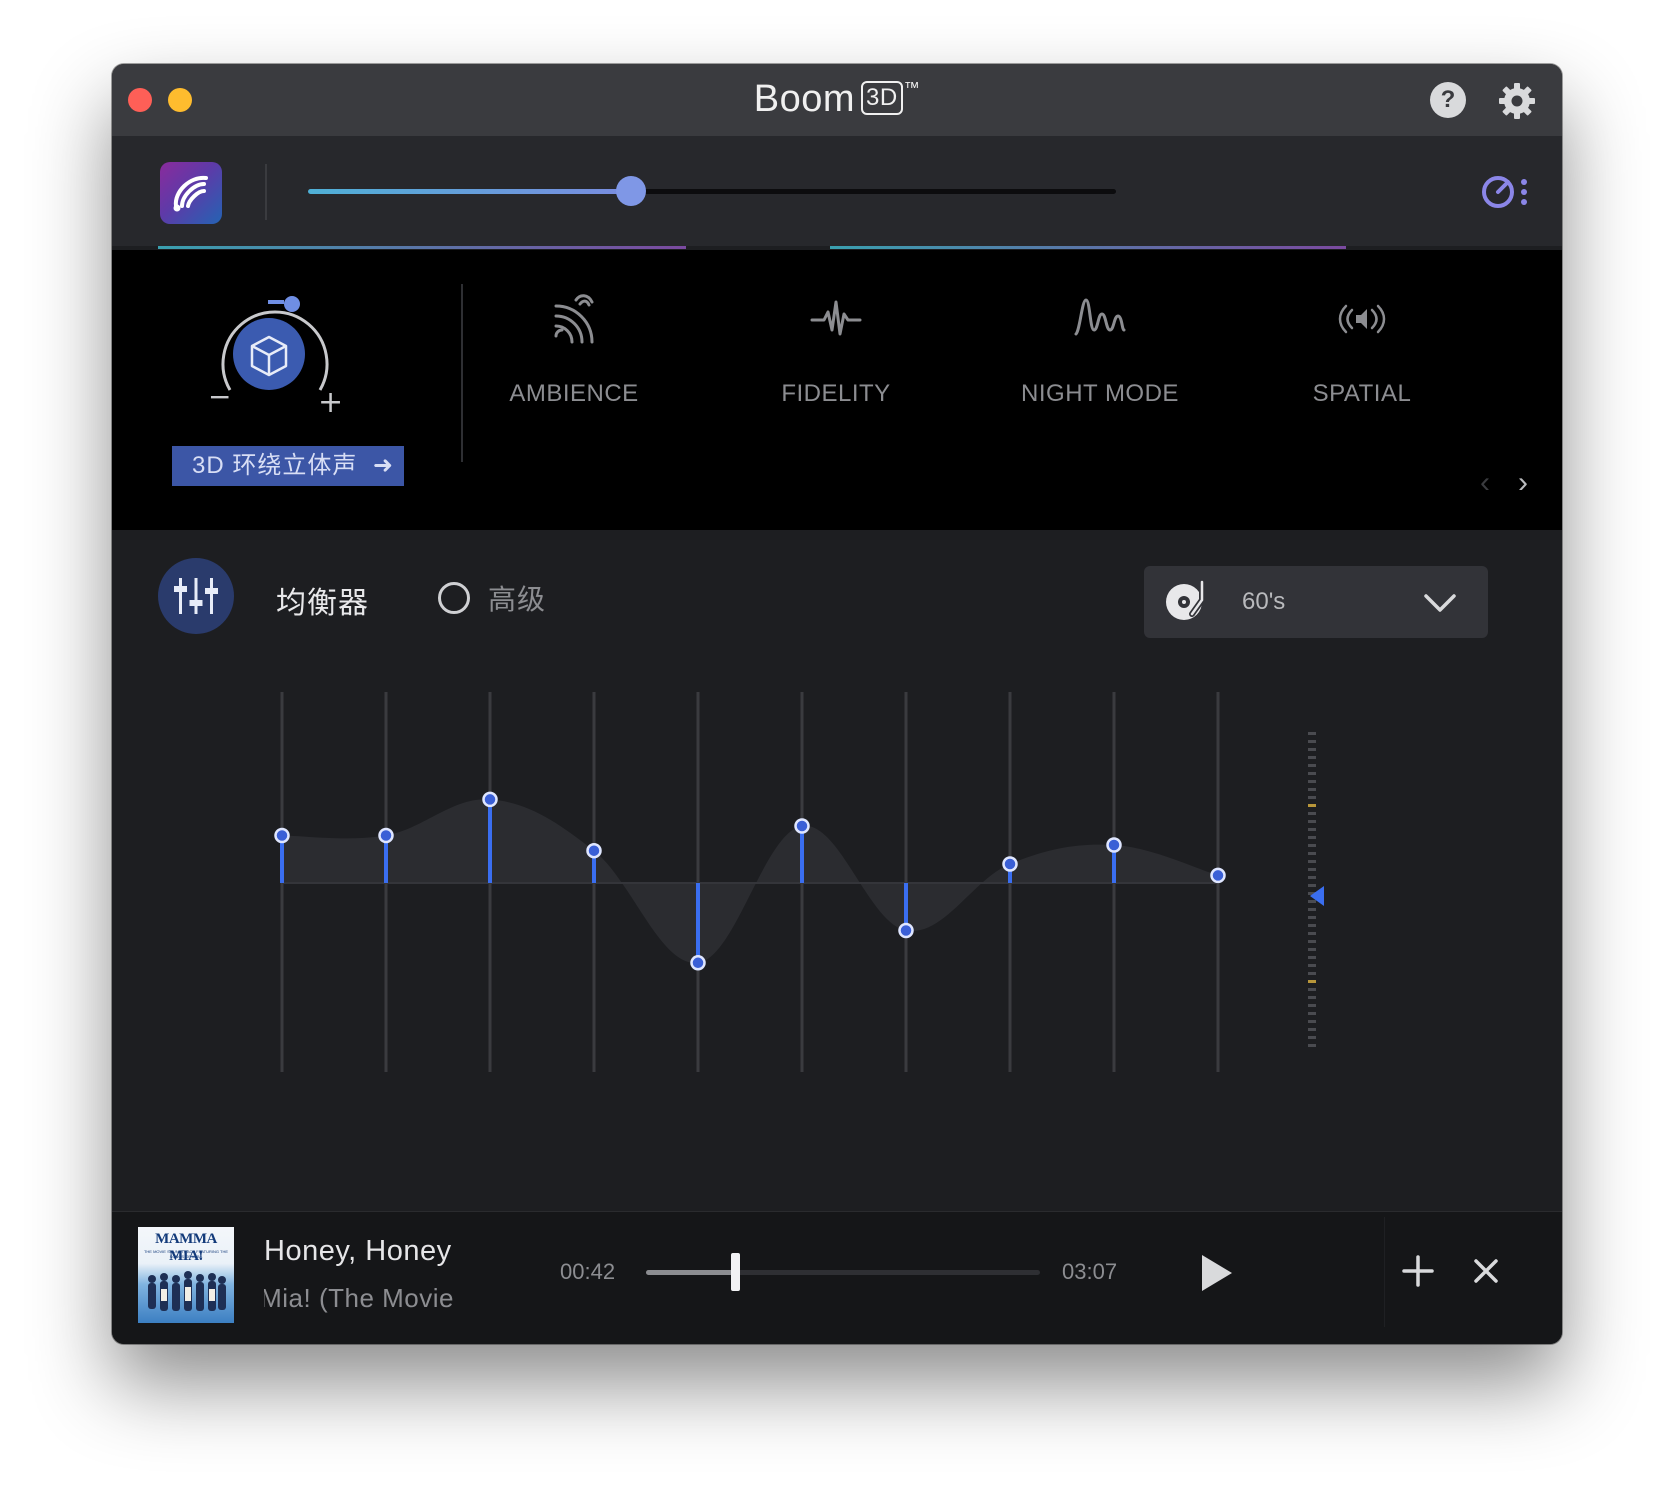  What do you see at coordinates (574, 393) in the screenshot?
I see `effect-ambience-label: AMBIENCE` at bounding box center [574, 393].